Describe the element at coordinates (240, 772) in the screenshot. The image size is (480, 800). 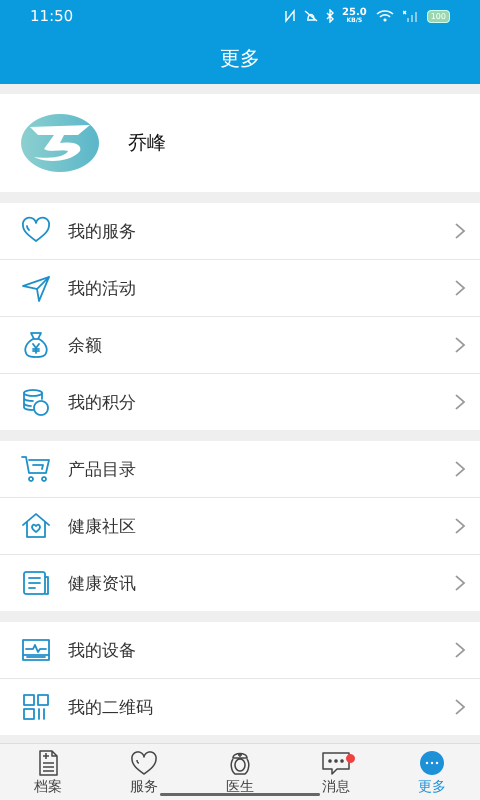
I see `tab-item: 医生` at that location.